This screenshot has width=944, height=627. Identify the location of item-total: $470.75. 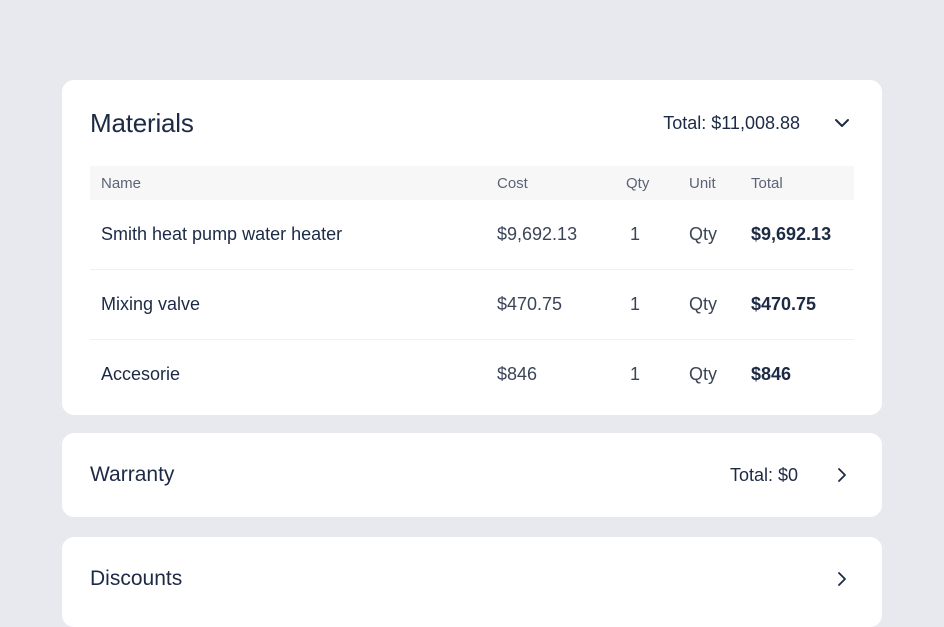
(784, 304).